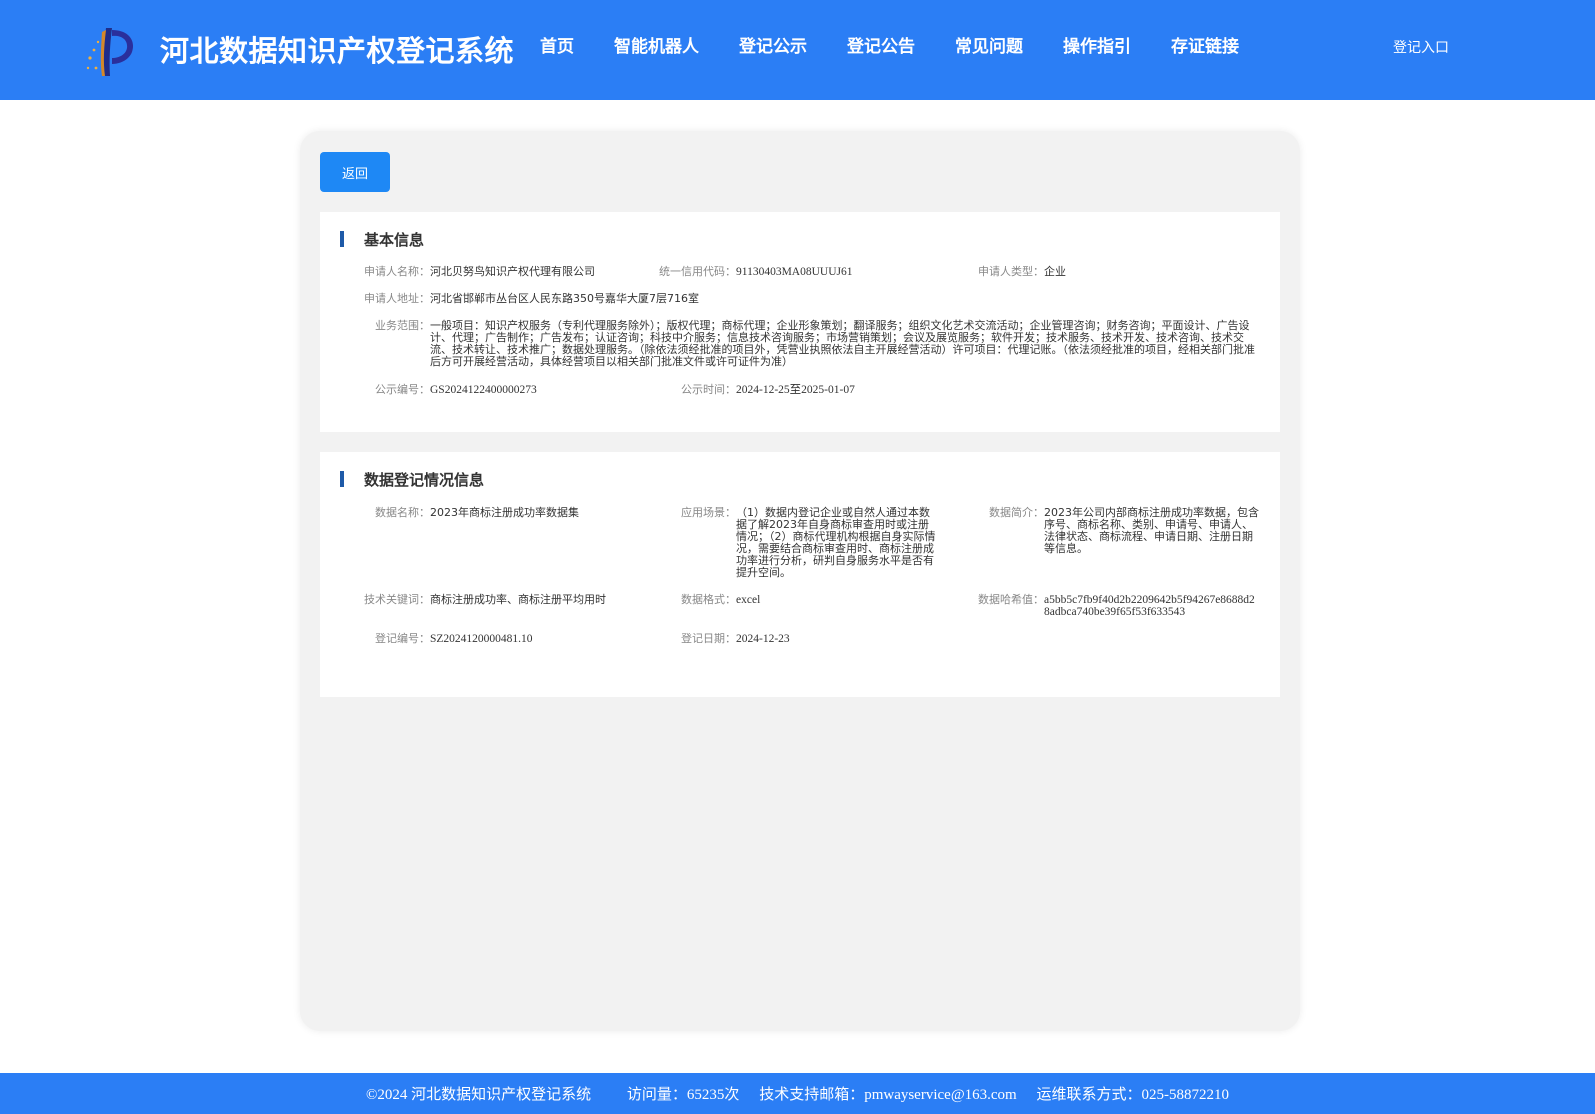 This screenshot has height=1114, width=1595. Describe the element at coordinates (402, 389) in the screenshot. I see `field-label: 公示编号：` at that location.